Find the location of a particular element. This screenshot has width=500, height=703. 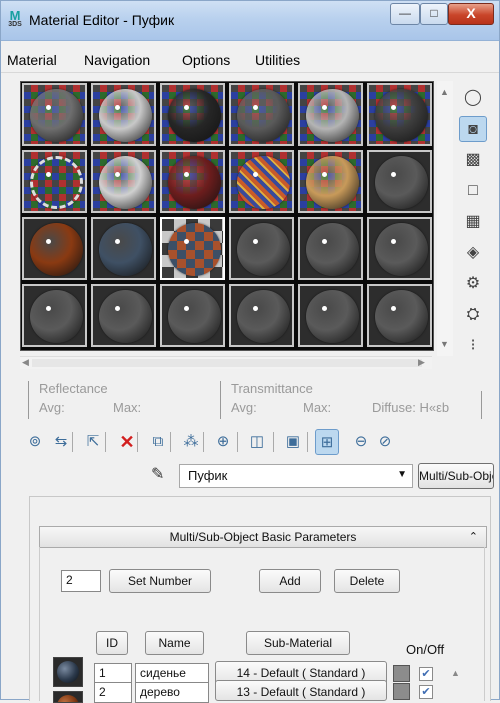

sub-material-on-checkbox-1: ✔ is located at coordinates (426, 674).